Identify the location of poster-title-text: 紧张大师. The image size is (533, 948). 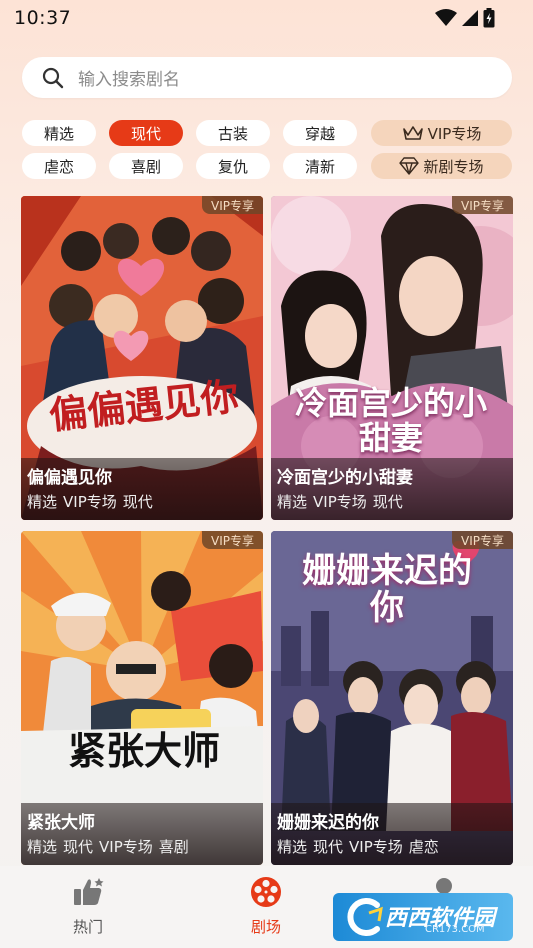
(143, 751).